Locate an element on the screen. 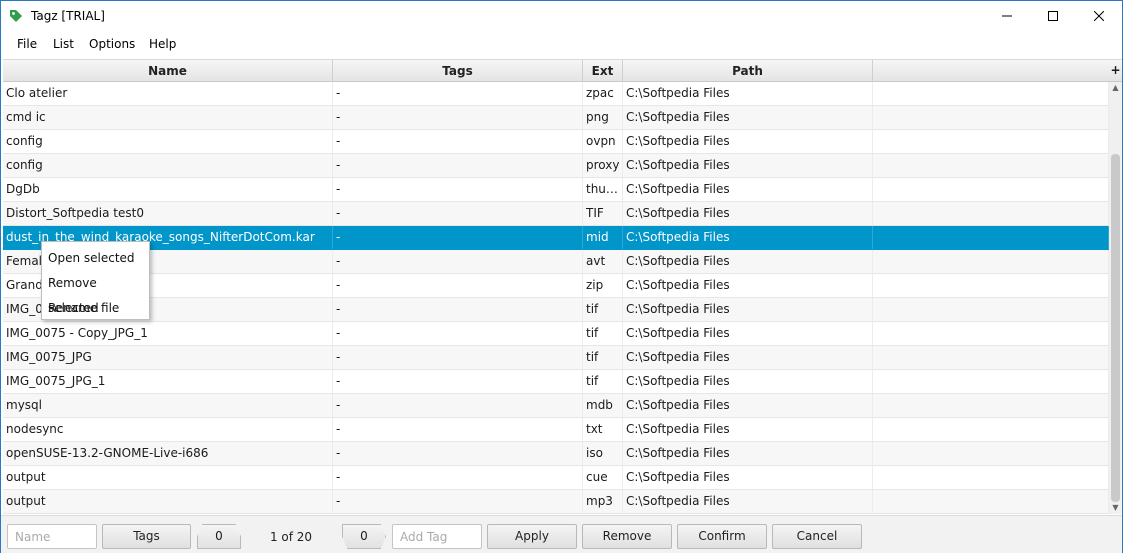 The height and width of the screenshot is (553, 1123). apply-button: Apply is located at coordinates (532, 536).